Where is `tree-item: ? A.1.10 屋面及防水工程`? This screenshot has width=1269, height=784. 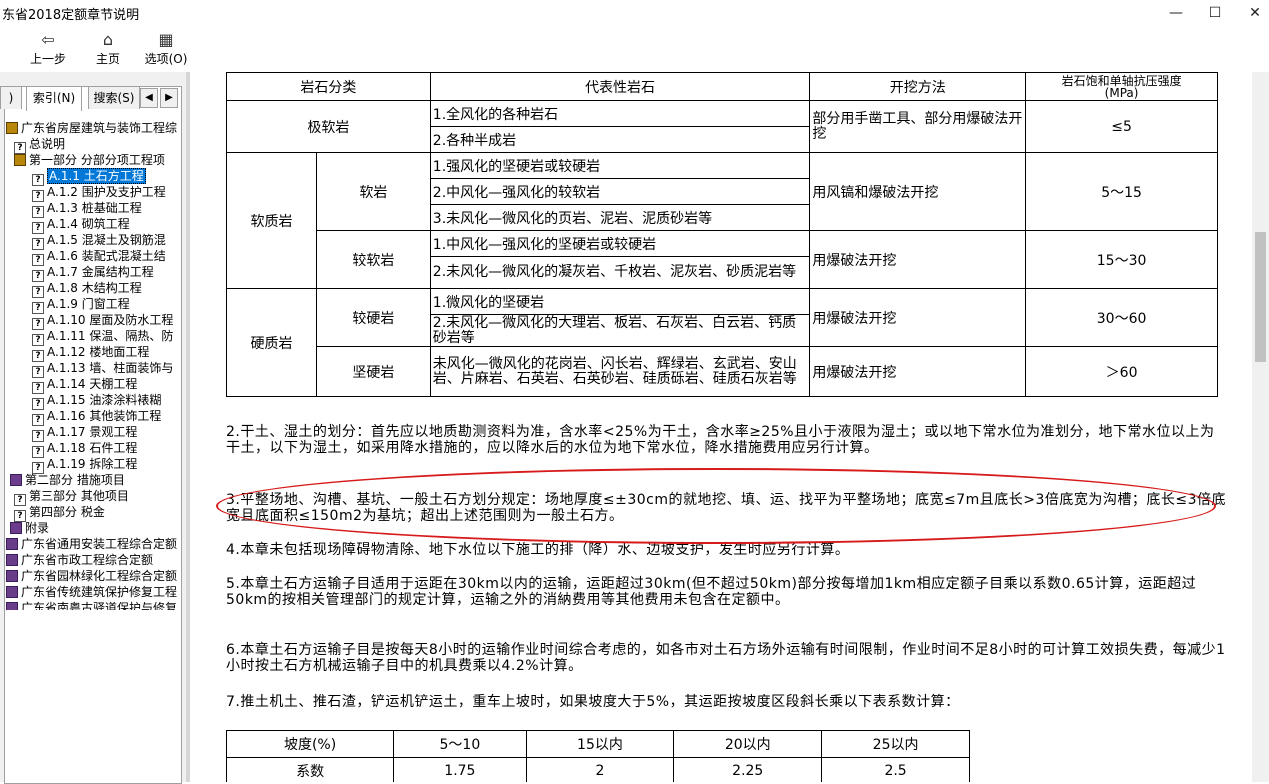 tree-item: ? A.1.10 屋面及防水工程 is located at coordinates (102, 321).